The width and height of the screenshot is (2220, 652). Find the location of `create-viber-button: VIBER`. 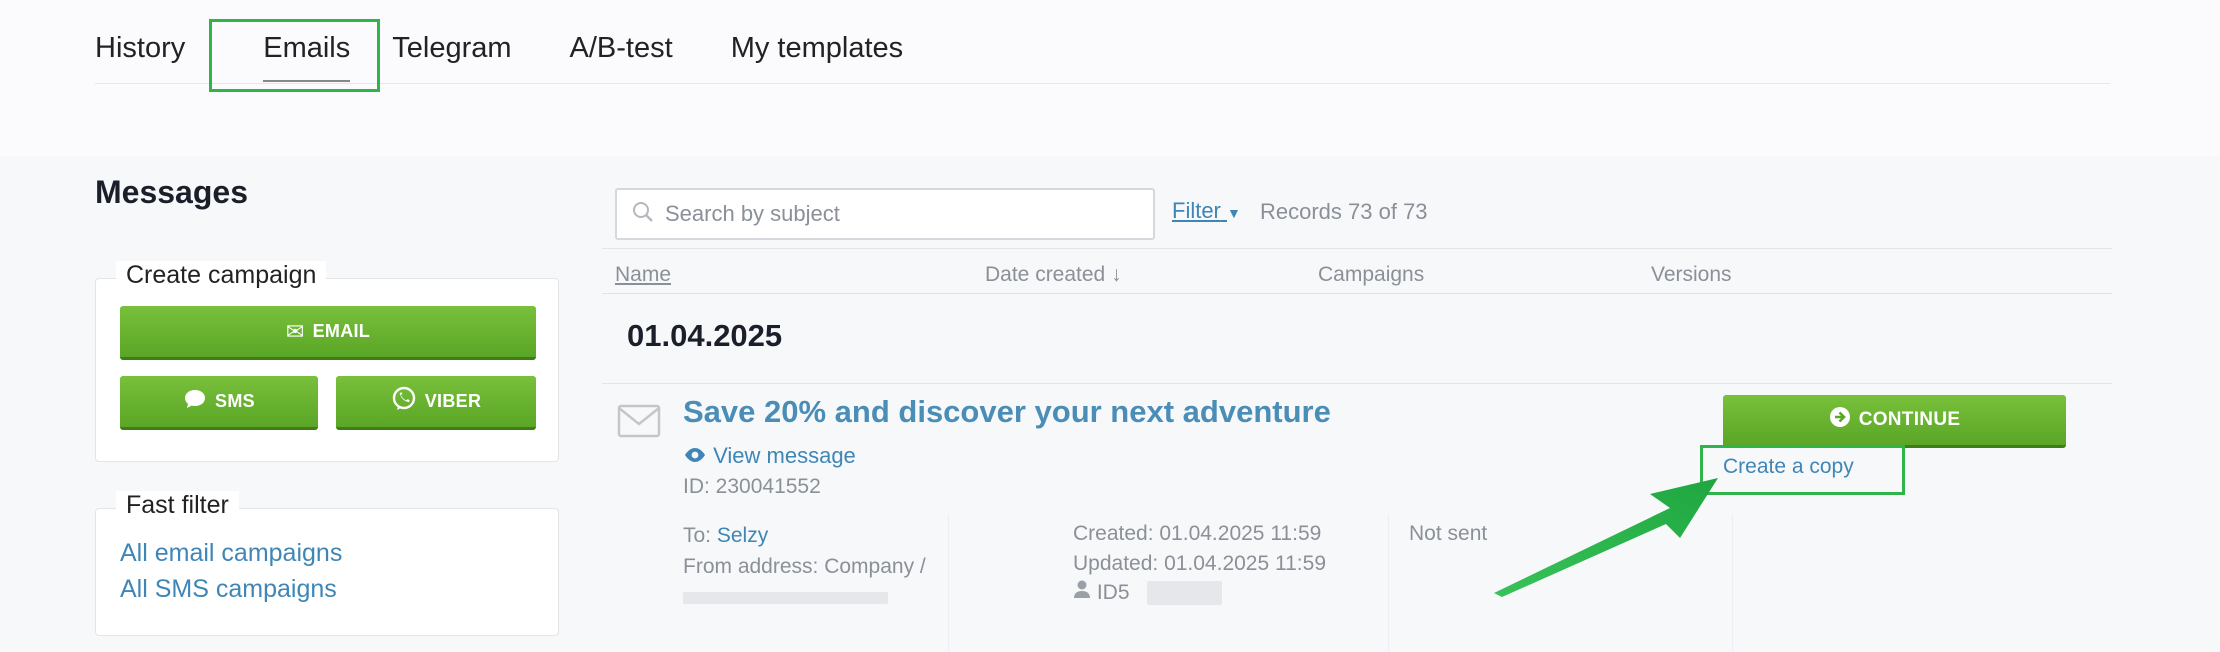

create-viber-button: VIBER is located at coordinates (436, 403).